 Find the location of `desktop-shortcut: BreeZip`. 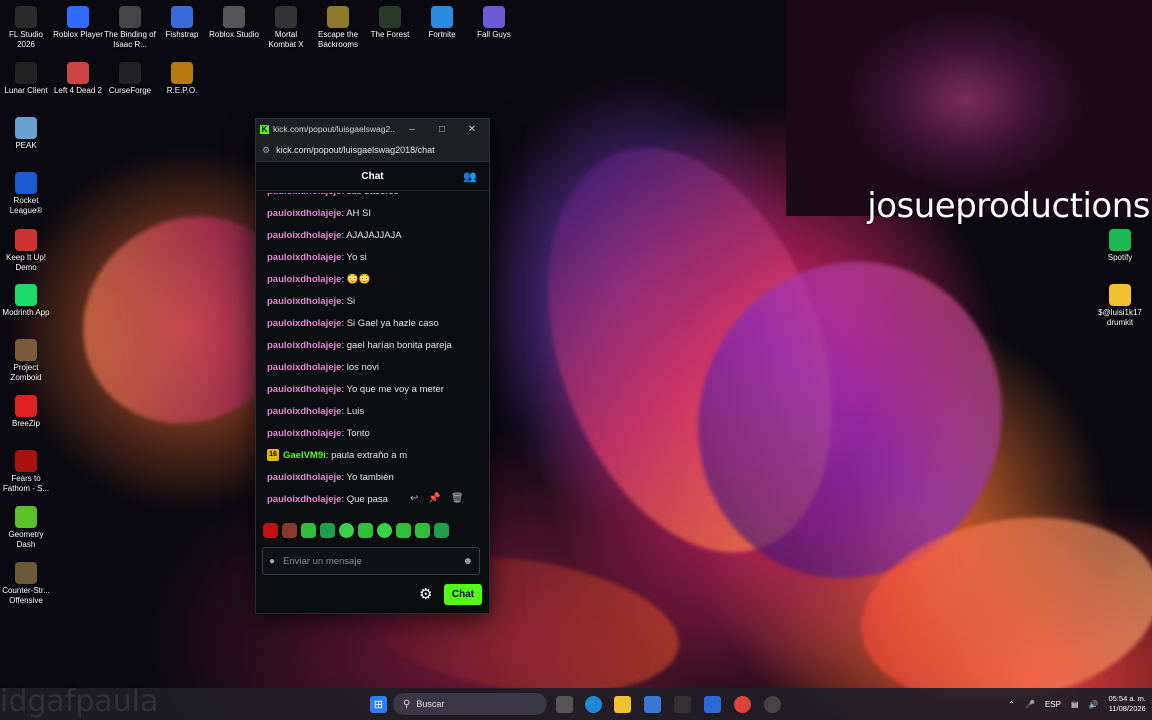

desktop-shortcut: BreeZip is located at coordinates (26, 412).